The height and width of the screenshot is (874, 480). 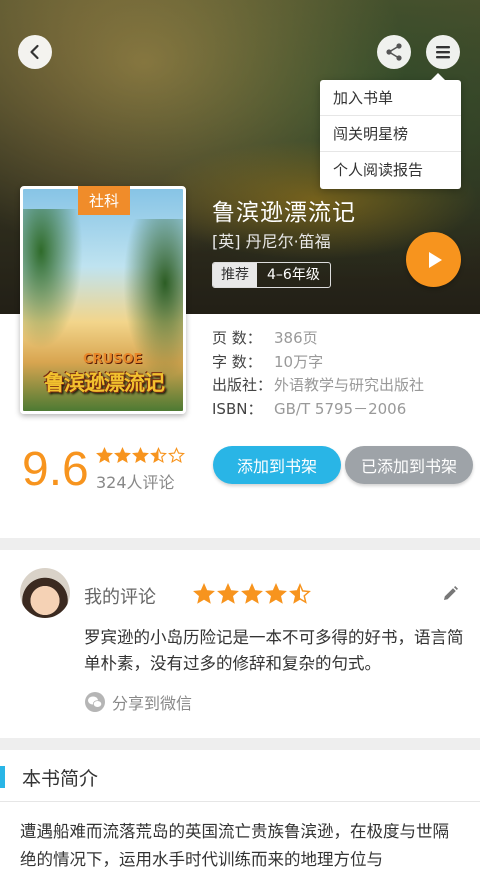 I want to click on meta-isbn: ISBN： GB/T 5795－2006, so click(x=318, y=409).